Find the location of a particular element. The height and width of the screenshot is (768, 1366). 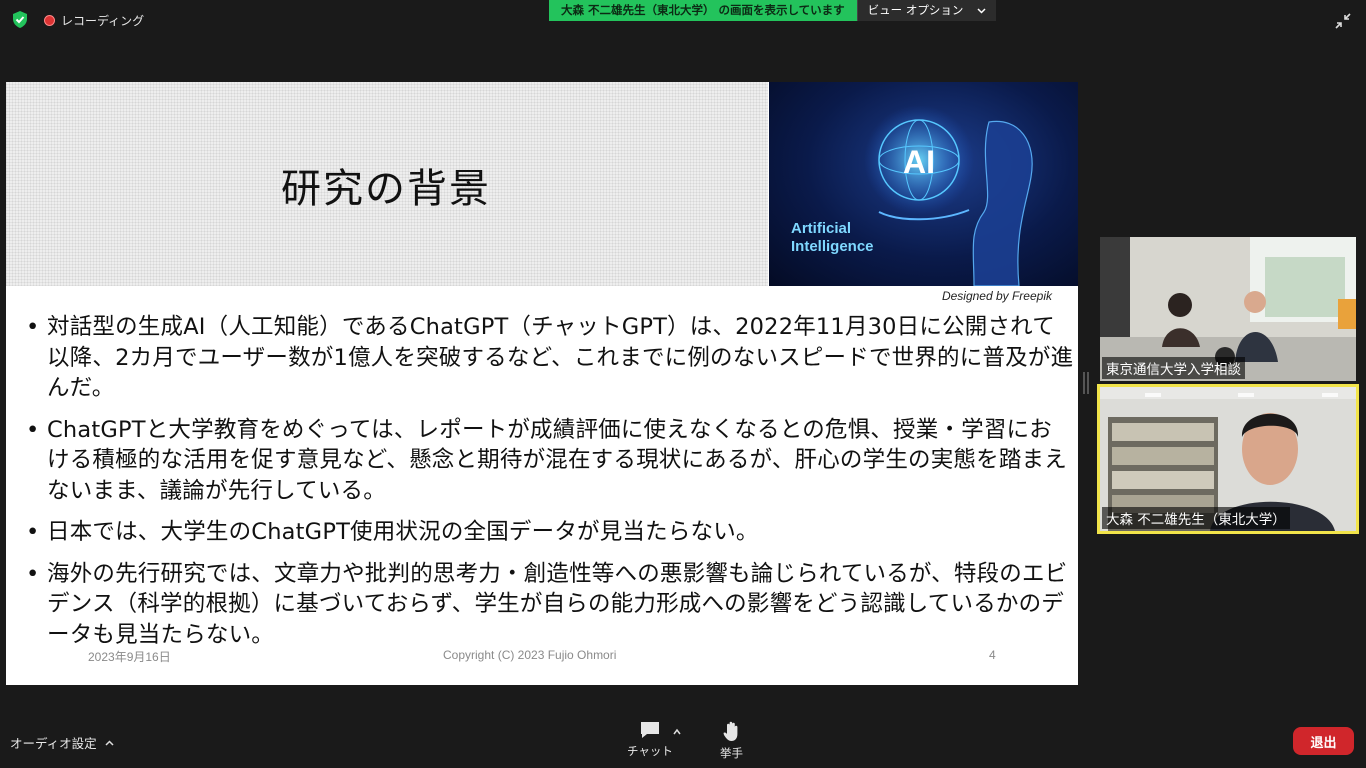

active-speaker-video-tile: 大森 不二雄先生（東北大学） is located at coordinates (1228, 459).